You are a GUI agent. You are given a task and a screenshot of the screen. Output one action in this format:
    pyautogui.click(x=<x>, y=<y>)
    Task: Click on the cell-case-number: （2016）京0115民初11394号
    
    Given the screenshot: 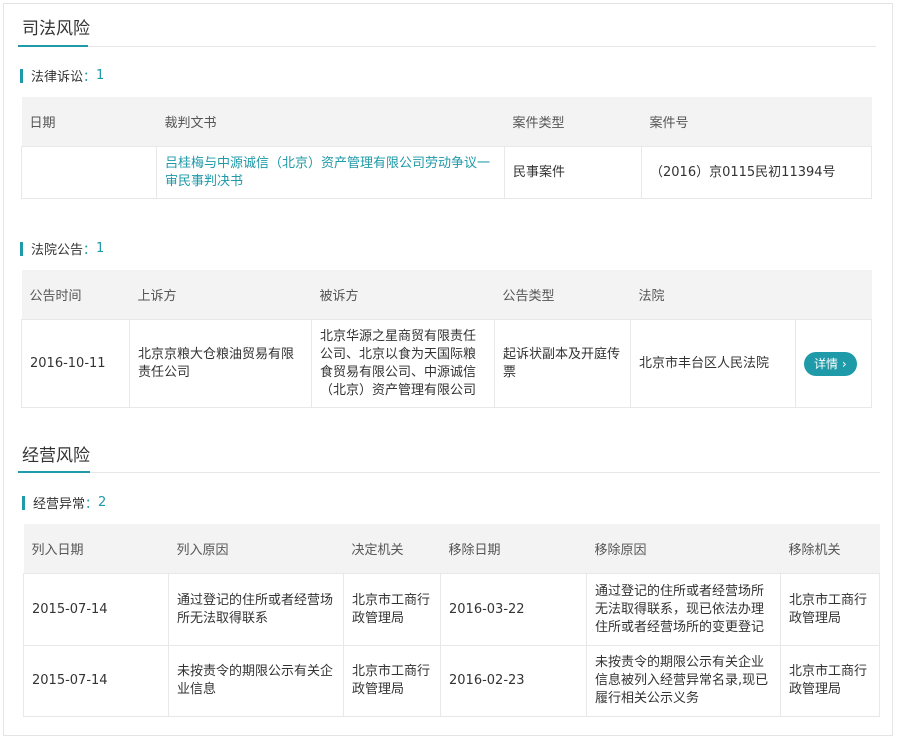 What is the action you would take?
    pyautogui.click(x=756, y=172)
    